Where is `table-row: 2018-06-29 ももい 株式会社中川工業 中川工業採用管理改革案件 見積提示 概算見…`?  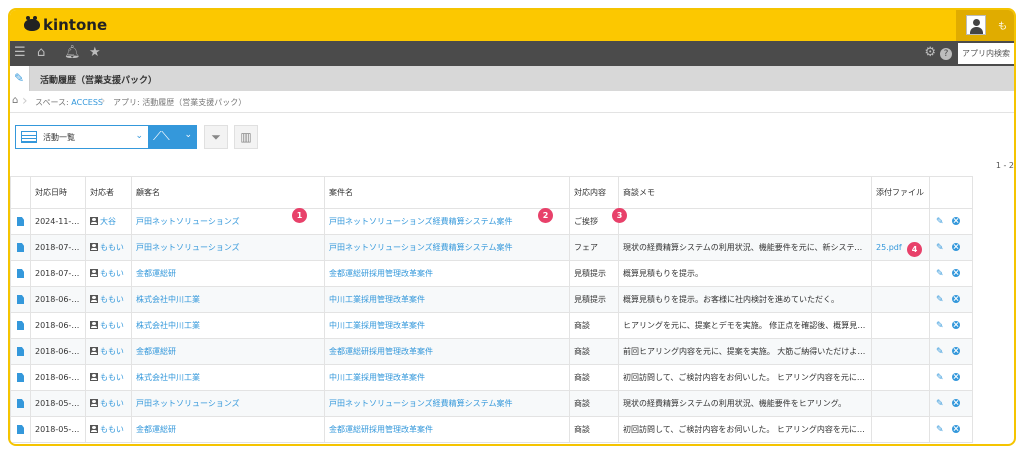 table-row: 2018-06-29 ももい 株式会社中川工業 中川工業採用管理改革案件 見積提示 概算見… is located at coordinates (491, 299).